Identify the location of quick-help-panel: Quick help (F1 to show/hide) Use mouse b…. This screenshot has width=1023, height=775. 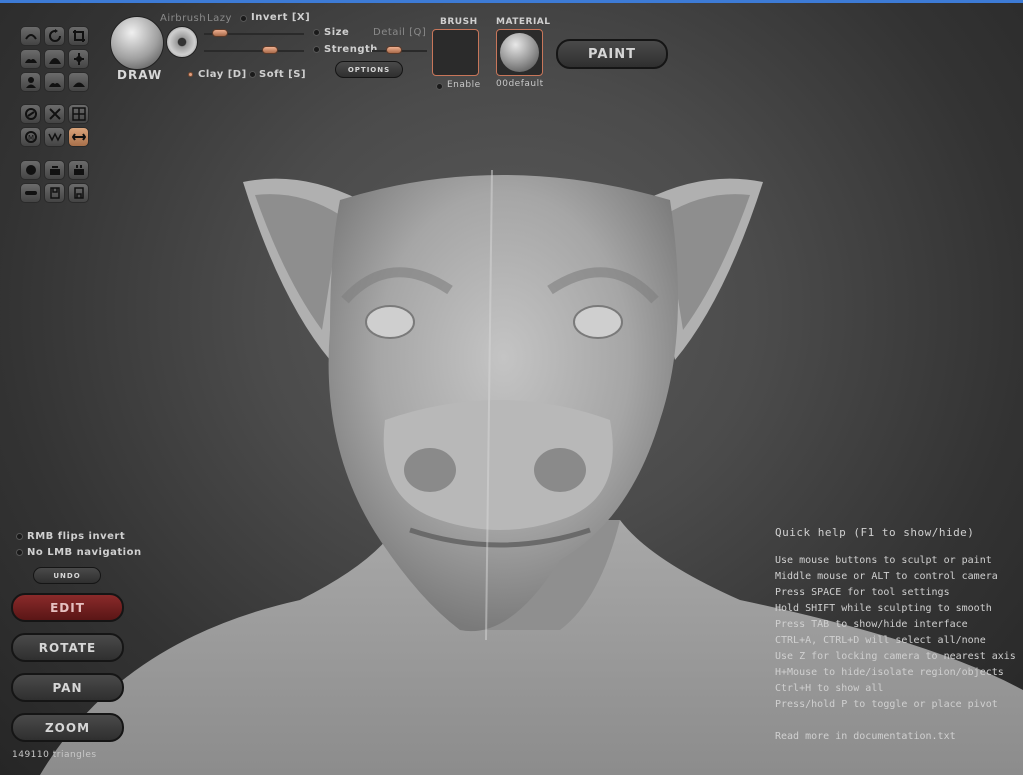
(895, 635).